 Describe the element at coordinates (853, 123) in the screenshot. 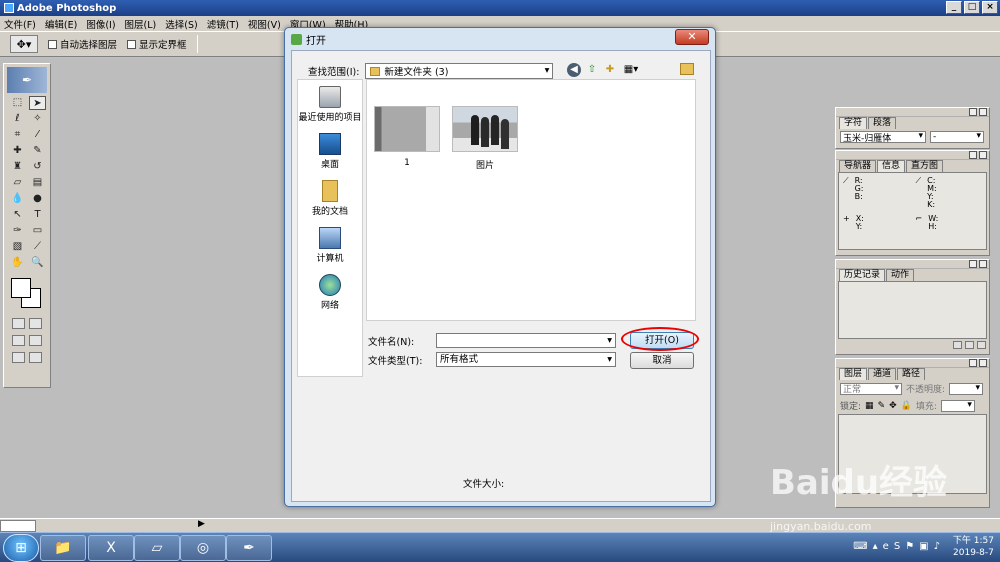

I see `tab-character: 字符` at that location.